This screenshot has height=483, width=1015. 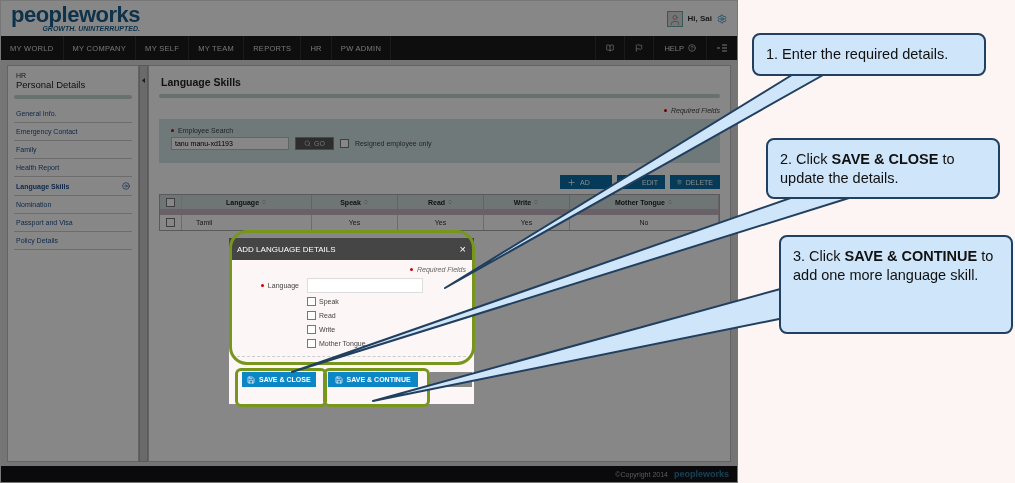 I want to click on logo: peopleworks, so click(x=75, y=15).